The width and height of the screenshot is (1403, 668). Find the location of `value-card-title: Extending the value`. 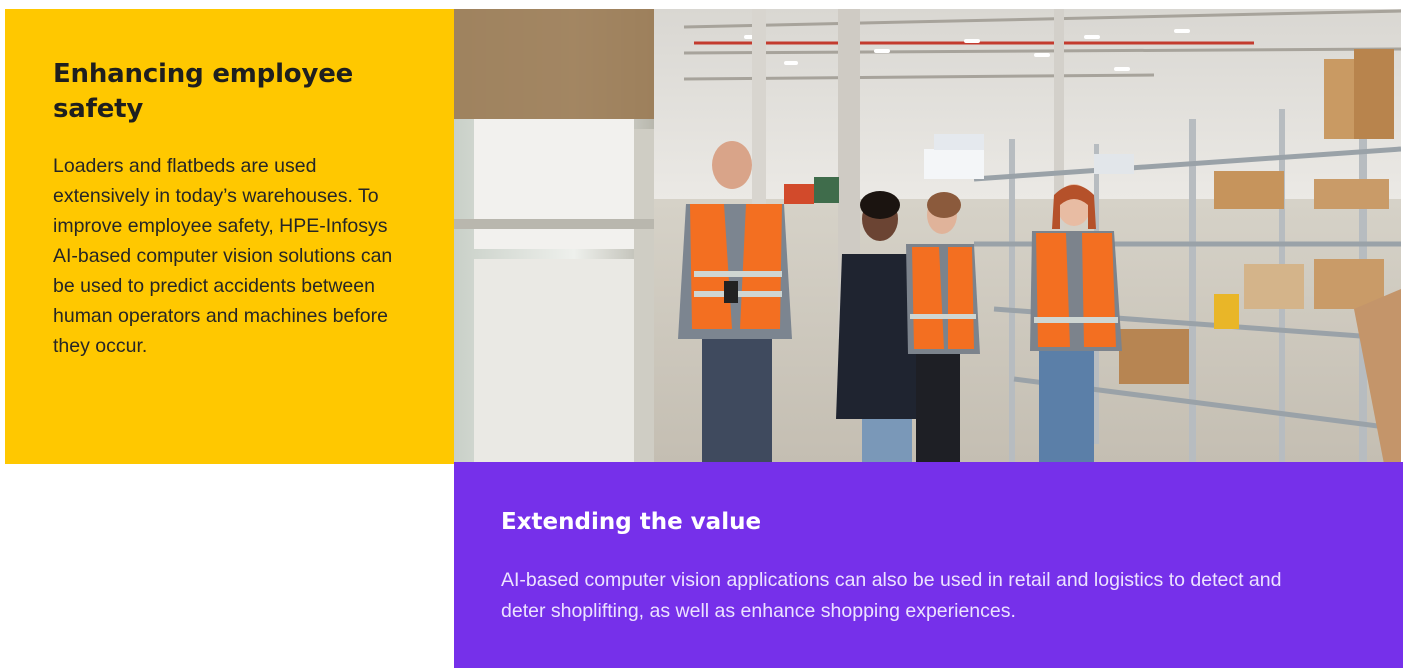

value-card-title: Extending the value is located at coordinates (631, 522).